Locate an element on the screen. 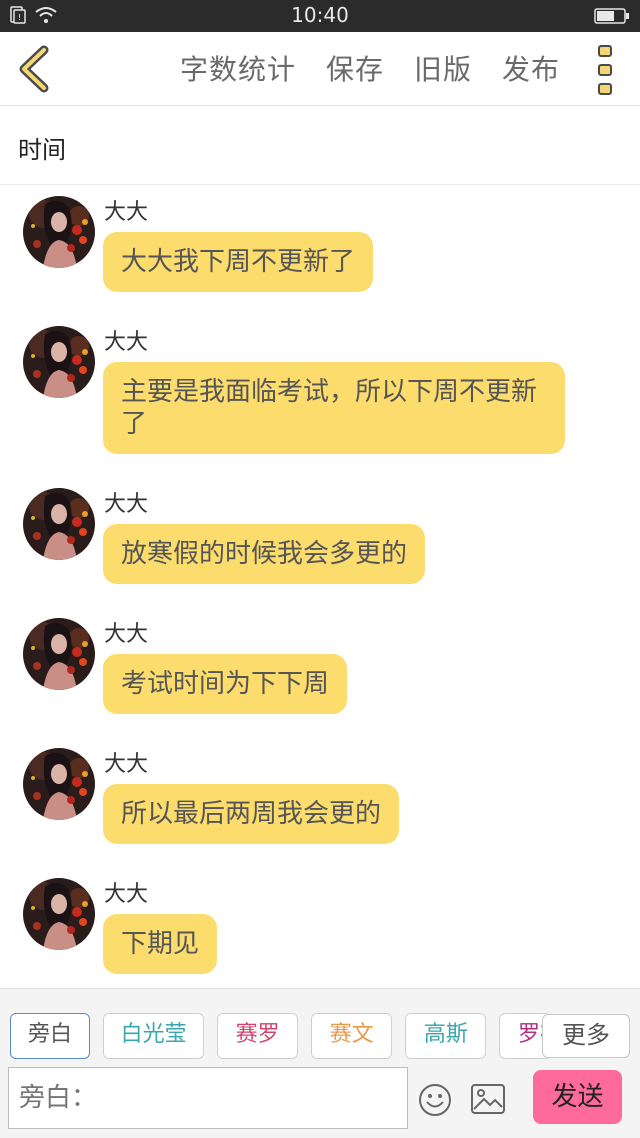 The height and width of the screenshot is (1138, 640). character-chip: 赛罗 is located at coordinates (258, 1036).